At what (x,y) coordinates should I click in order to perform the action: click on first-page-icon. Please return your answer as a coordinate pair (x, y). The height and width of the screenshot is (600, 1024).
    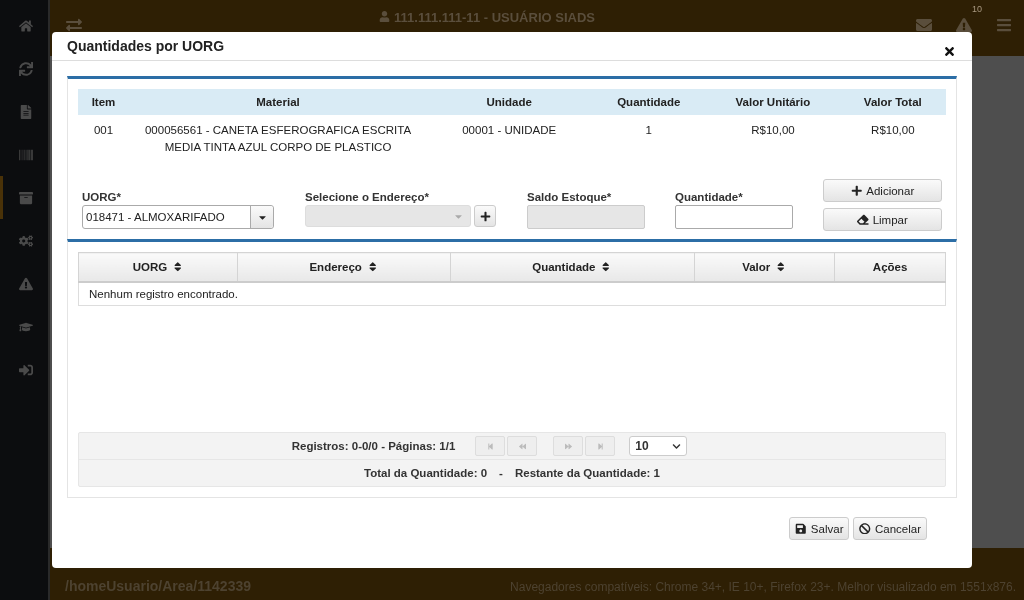
    Looking at the image, I should click on (490, 446).